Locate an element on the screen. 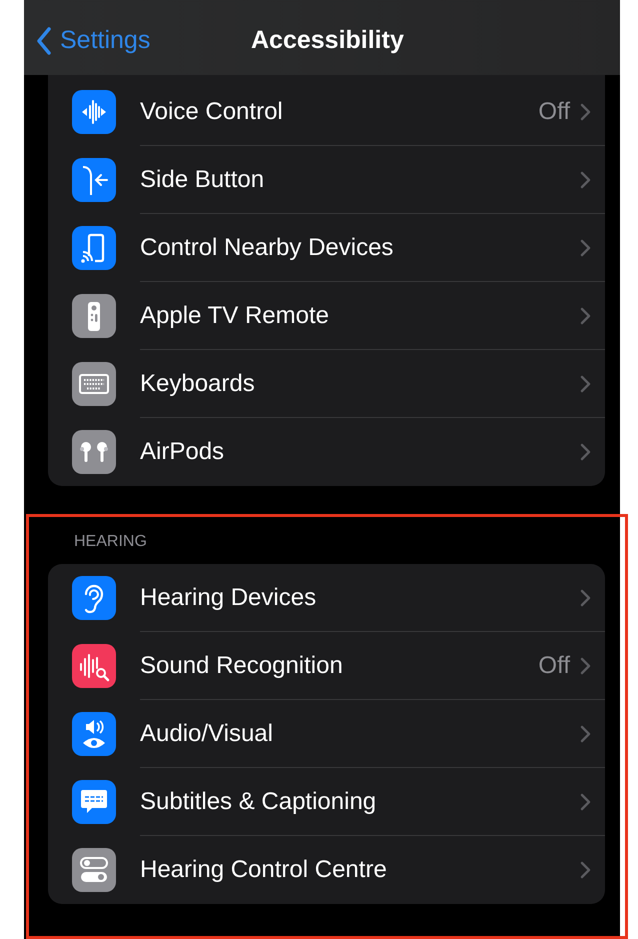 The width and height of the screenshot is (638, 939). row-label: Voice Control is located at coordinates (212, 111).